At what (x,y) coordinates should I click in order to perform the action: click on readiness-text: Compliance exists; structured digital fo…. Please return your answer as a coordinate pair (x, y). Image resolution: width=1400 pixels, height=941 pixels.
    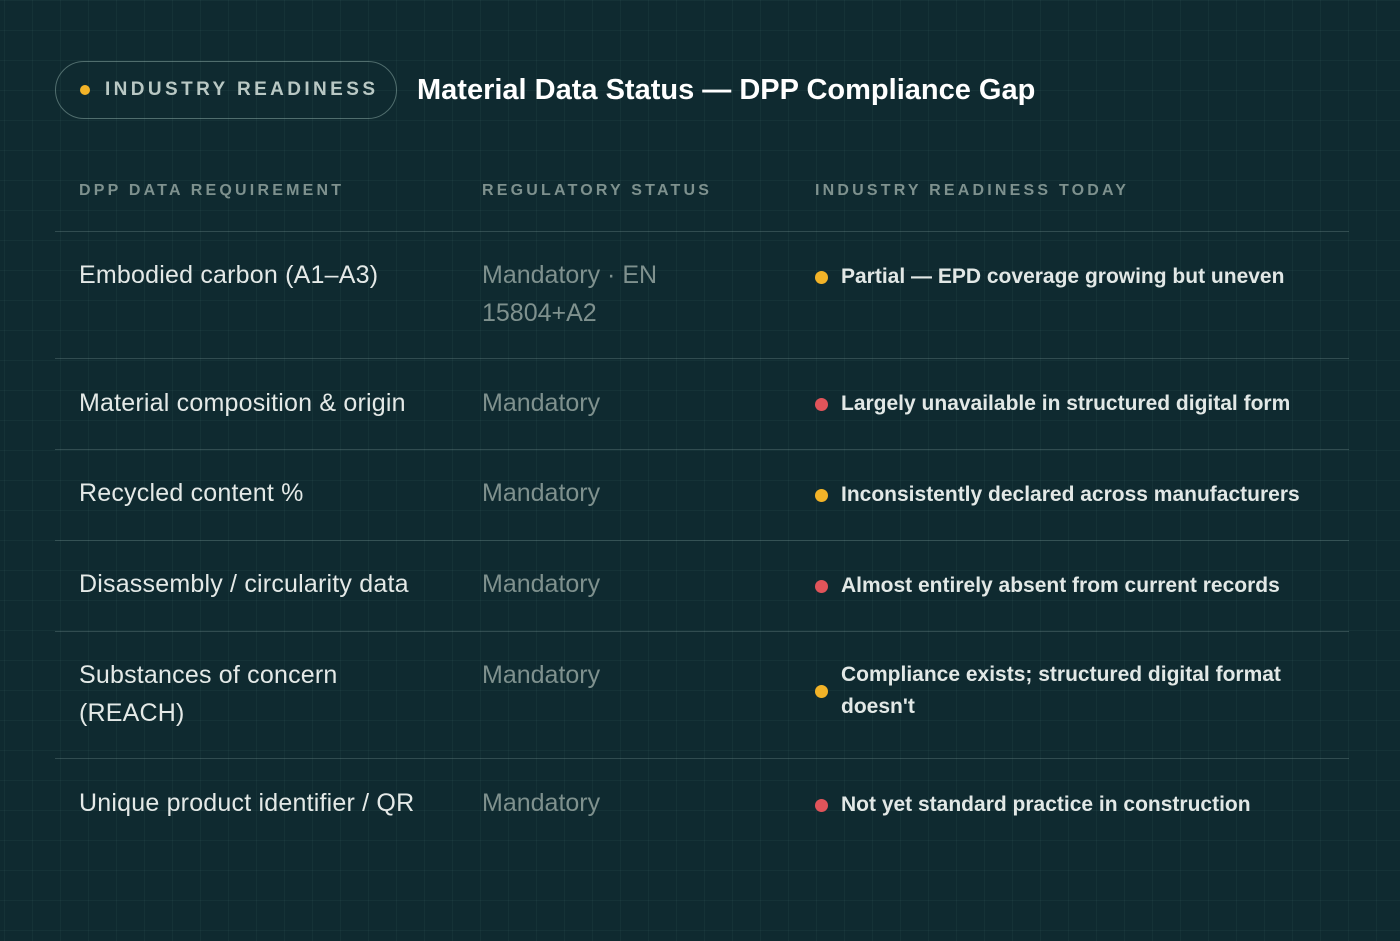
    Looking at the image, I should click on (1061, 690).